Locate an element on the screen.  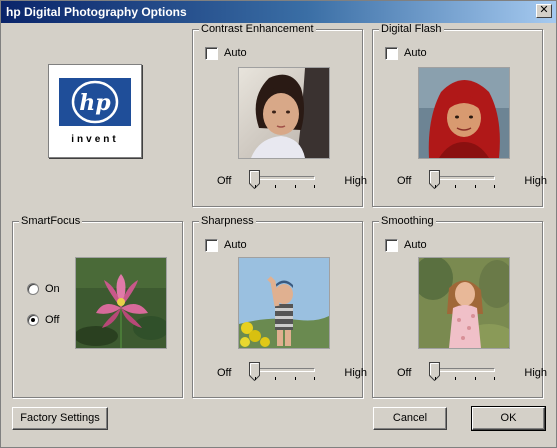
flash-slider: Off High is located at coordinates (472, 181).